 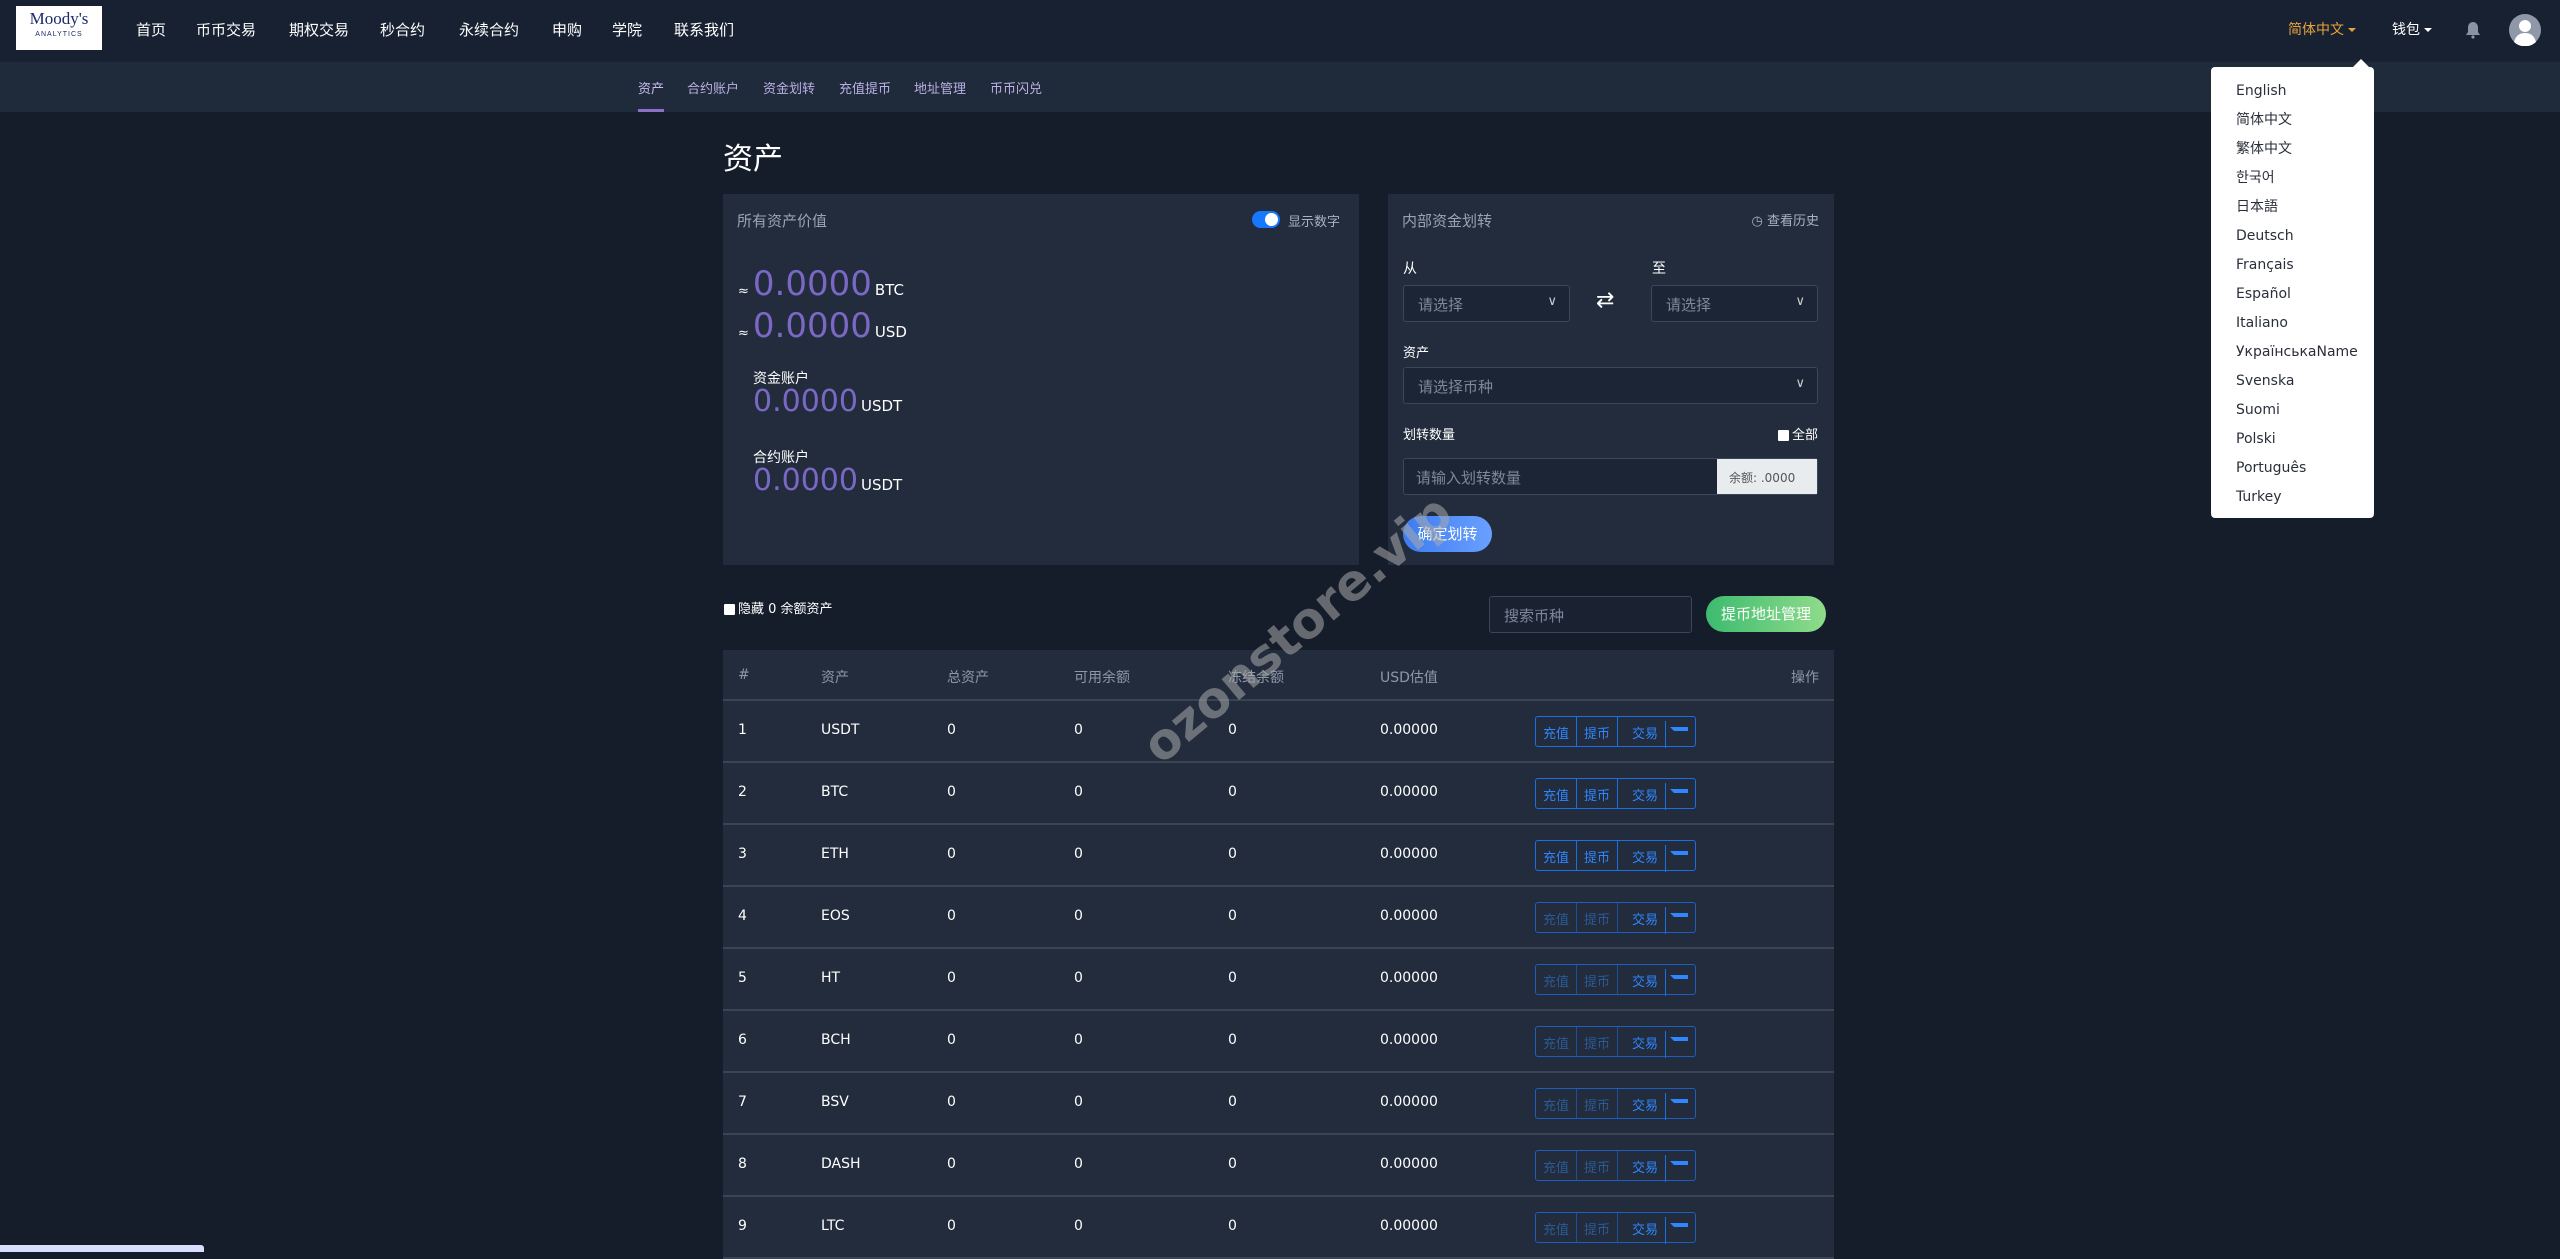 What do you see at coordinates (1256, 678) in the screenshot?
I see `header-frozen: 冻结余额` at bounding box center [1256, 678].